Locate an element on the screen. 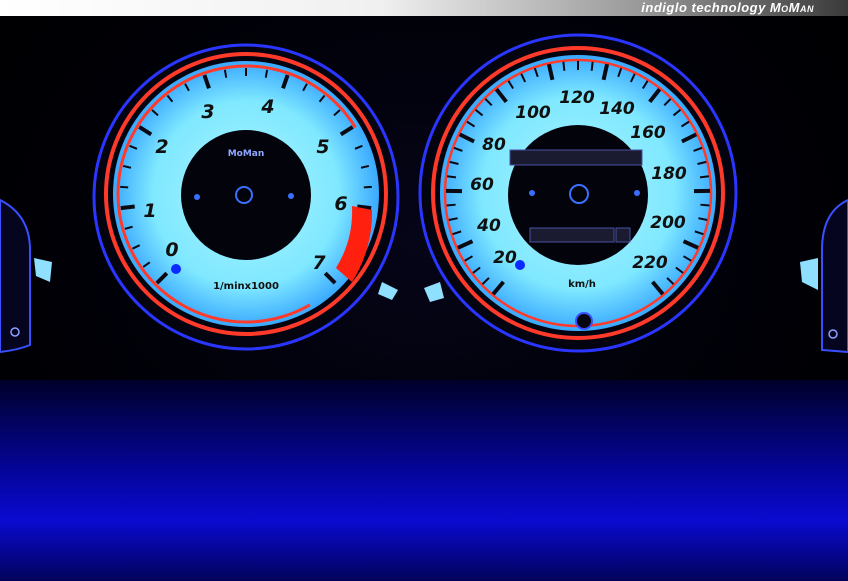 Image resolution: width=848 pixels, height=581 pixels. tach-number-7: 7 is located at coordinates (319, 263).